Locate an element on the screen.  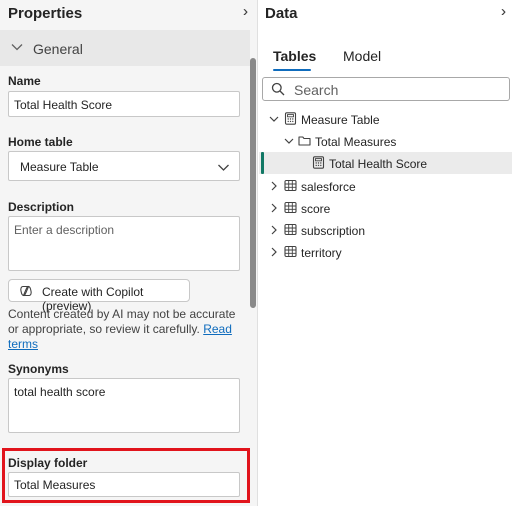
copilot-icon is located at coordinates (26, 291).